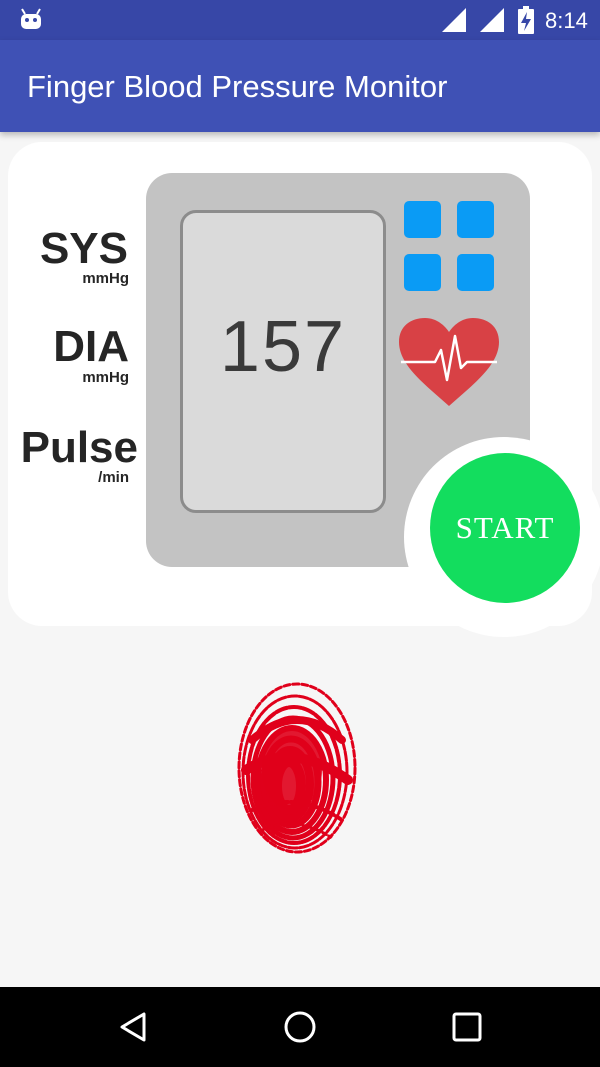  I want to click on fingerprint-icon, so click(297, 768).